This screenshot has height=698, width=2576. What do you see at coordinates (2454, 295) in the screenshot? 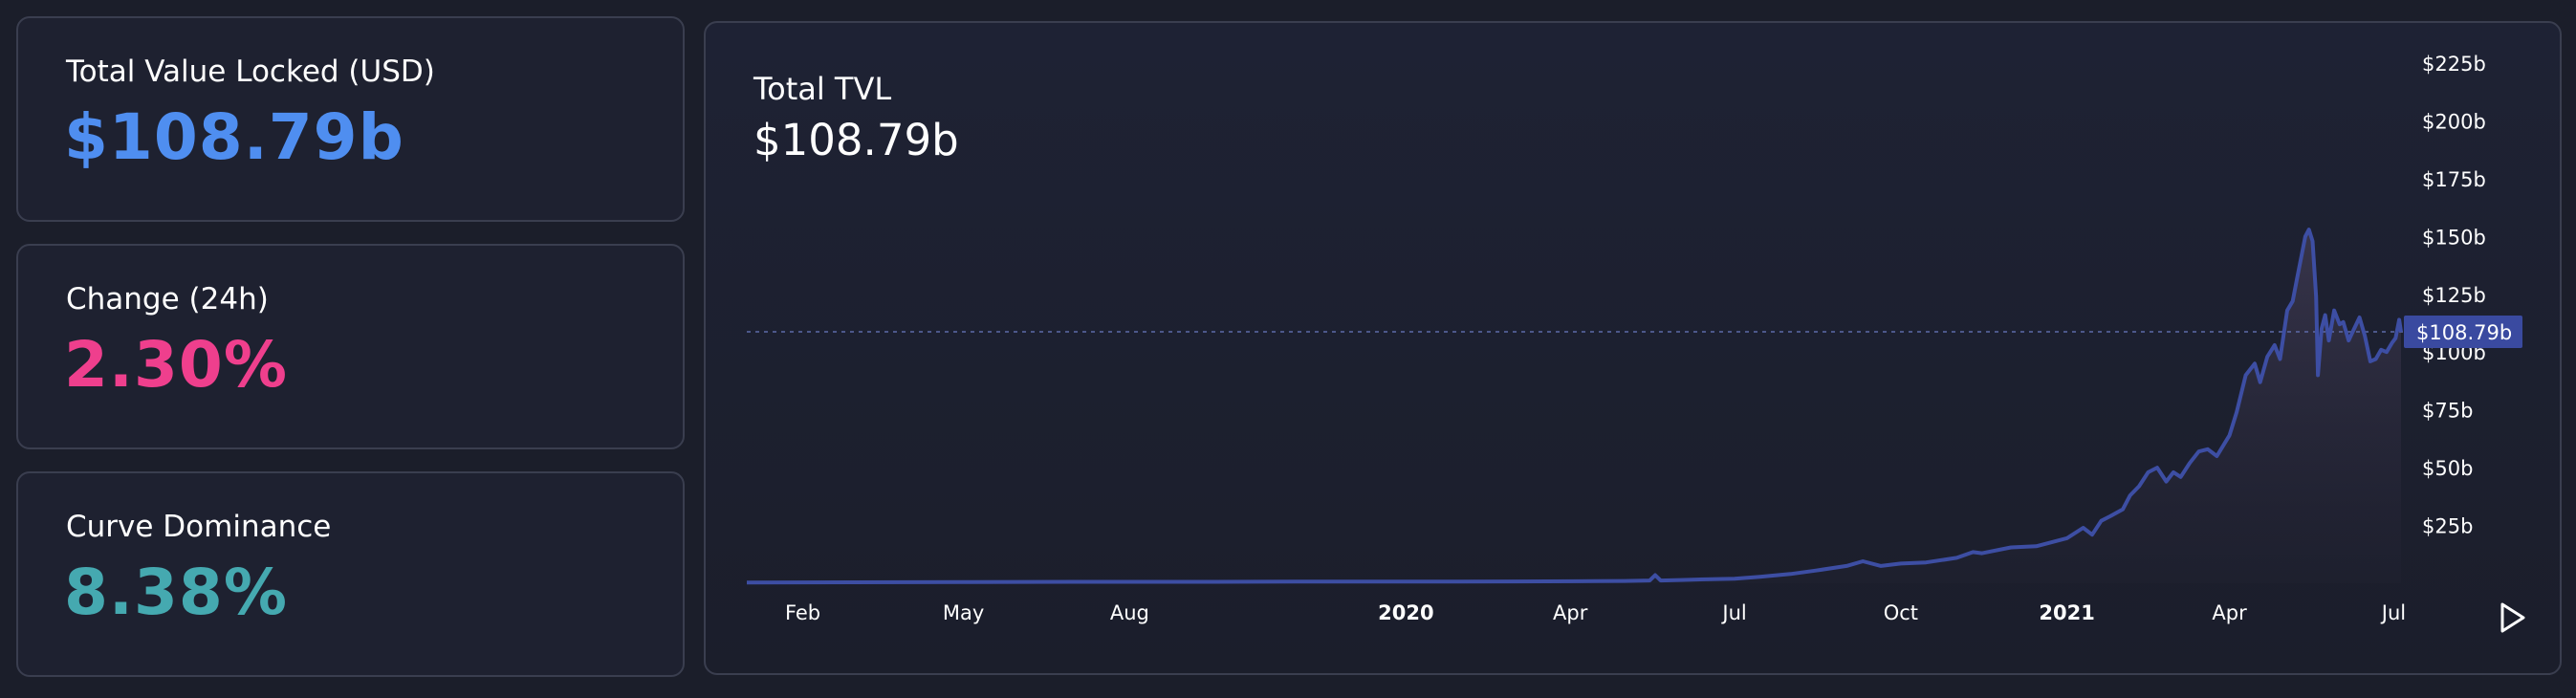
I see `y-tick-label: $125b` at bounding box center [2454, 295].